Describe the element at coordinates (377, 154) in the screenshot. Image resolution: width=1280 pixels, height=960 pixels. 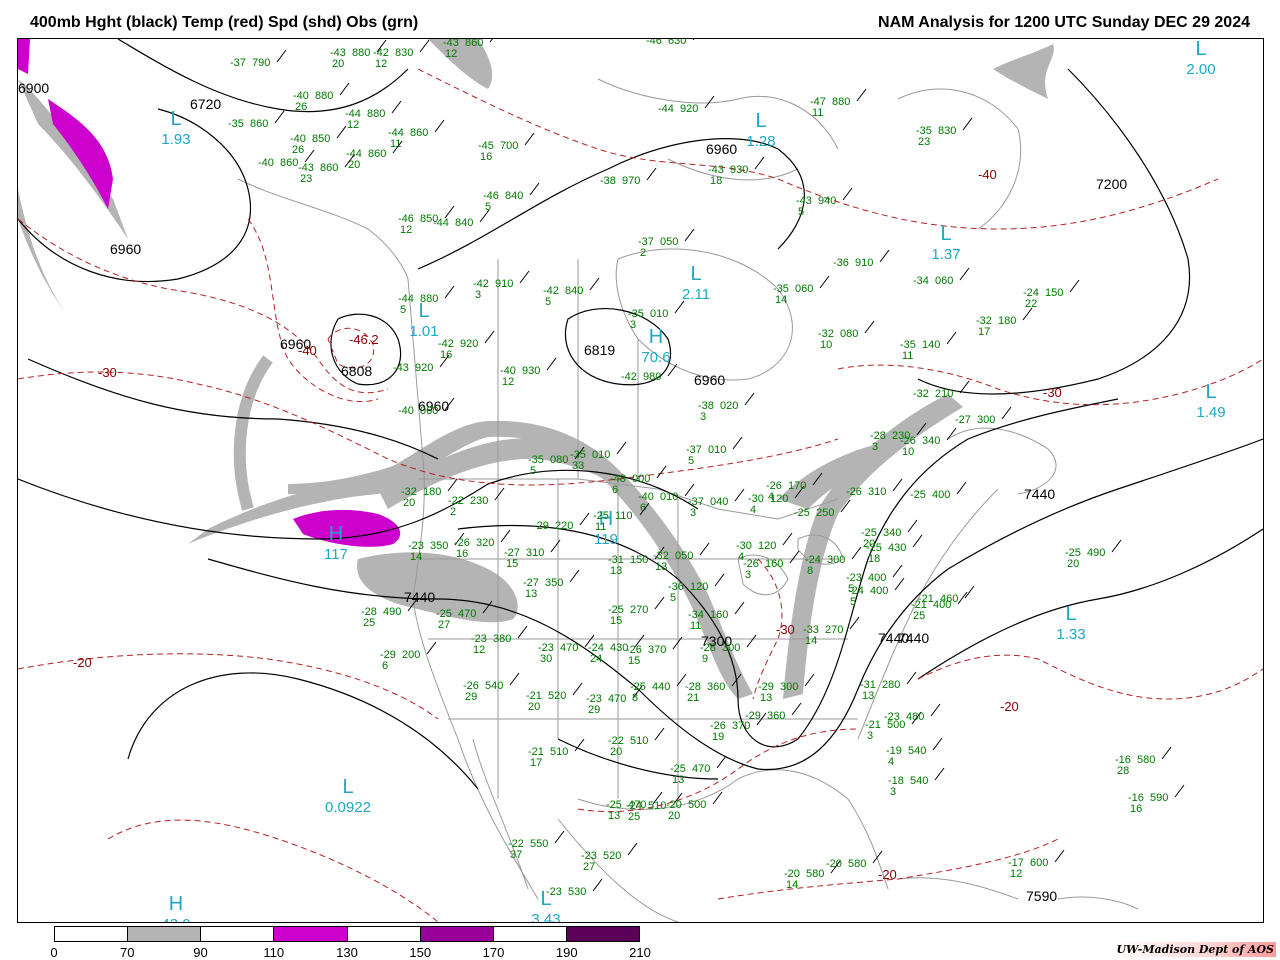
I see `obs-height: 860` at that location.